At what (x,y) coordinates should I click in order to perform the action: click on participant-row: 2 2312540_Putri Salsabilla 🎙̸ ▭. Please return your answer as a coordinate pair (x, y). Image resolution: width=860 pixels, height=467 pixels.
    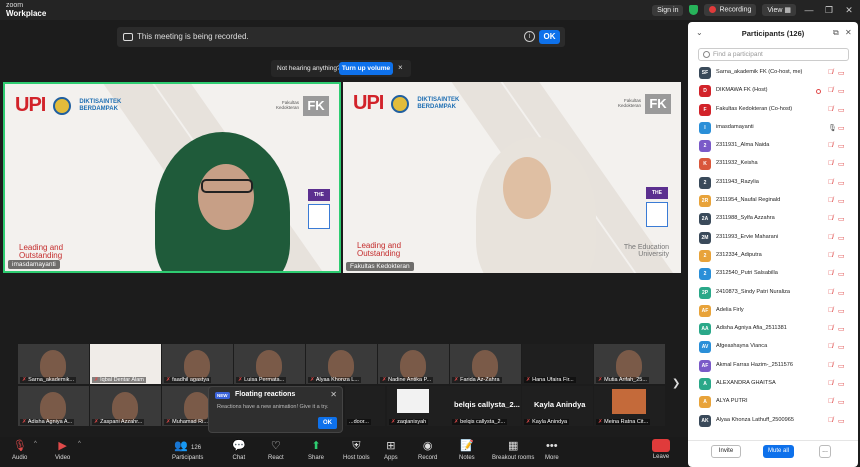
    Looking at the image, I should click on (773, 274).